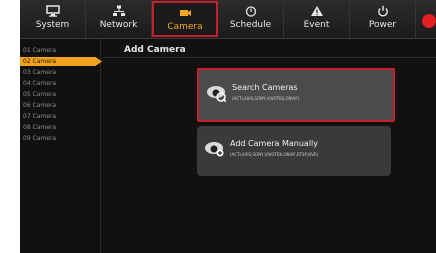 This screenshot has height=253, width=436. What do you see at coordinates (61, 83) in the screenshot?
I see `sidebar-item-camera-04: 04 Camera` at bounding box center [61, 83].